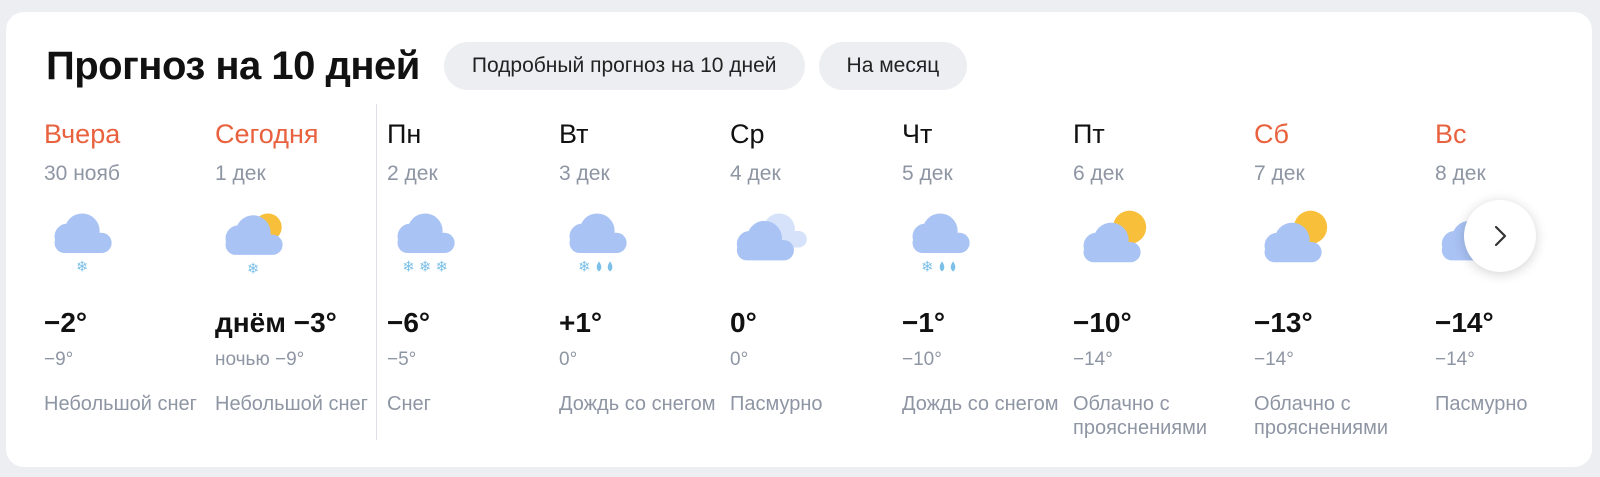  Describe the element at coordinates (426, 244) in the screenshot. I see `cloud-snow-icon: ❄ ❄ ❄` at that location.